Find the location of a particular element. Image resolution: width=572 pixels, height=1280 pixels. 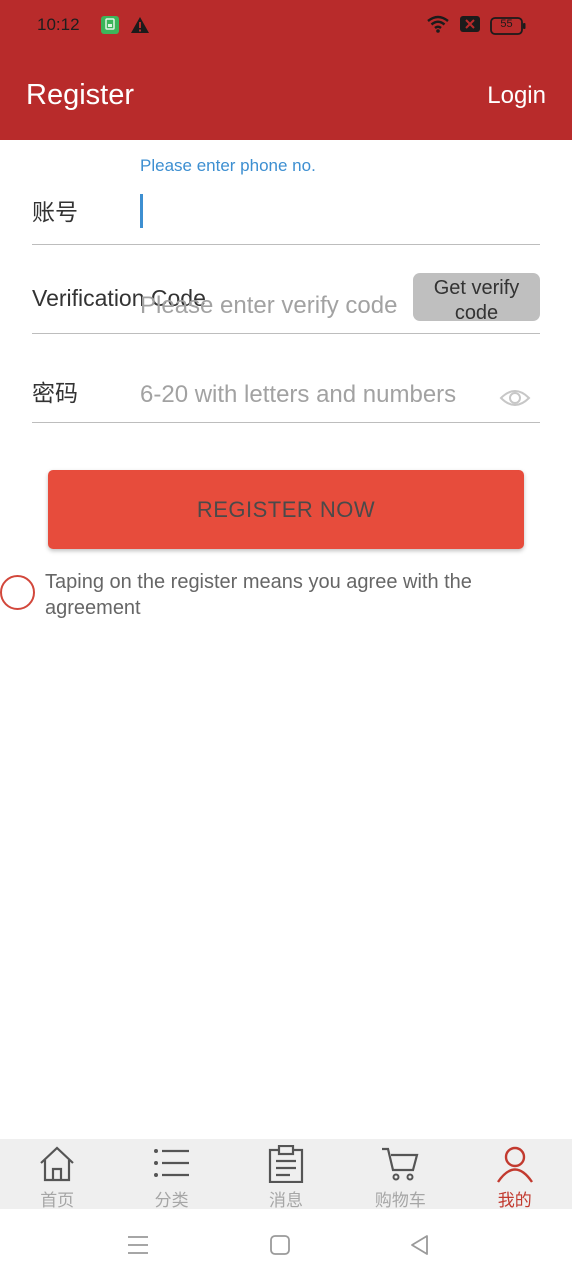

tab-category: 分类 is located at coordinates (171, 1175).